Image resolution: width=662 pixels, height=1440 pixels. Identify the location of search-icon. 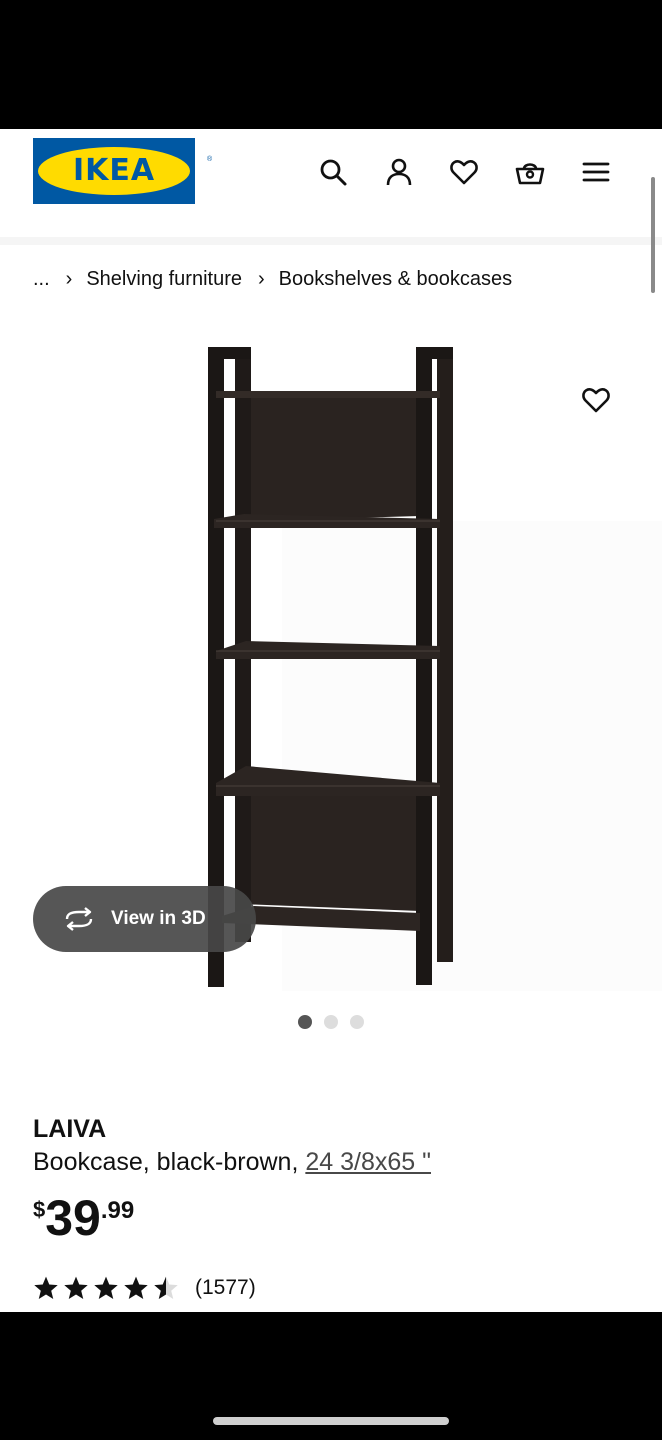
(333, 172).